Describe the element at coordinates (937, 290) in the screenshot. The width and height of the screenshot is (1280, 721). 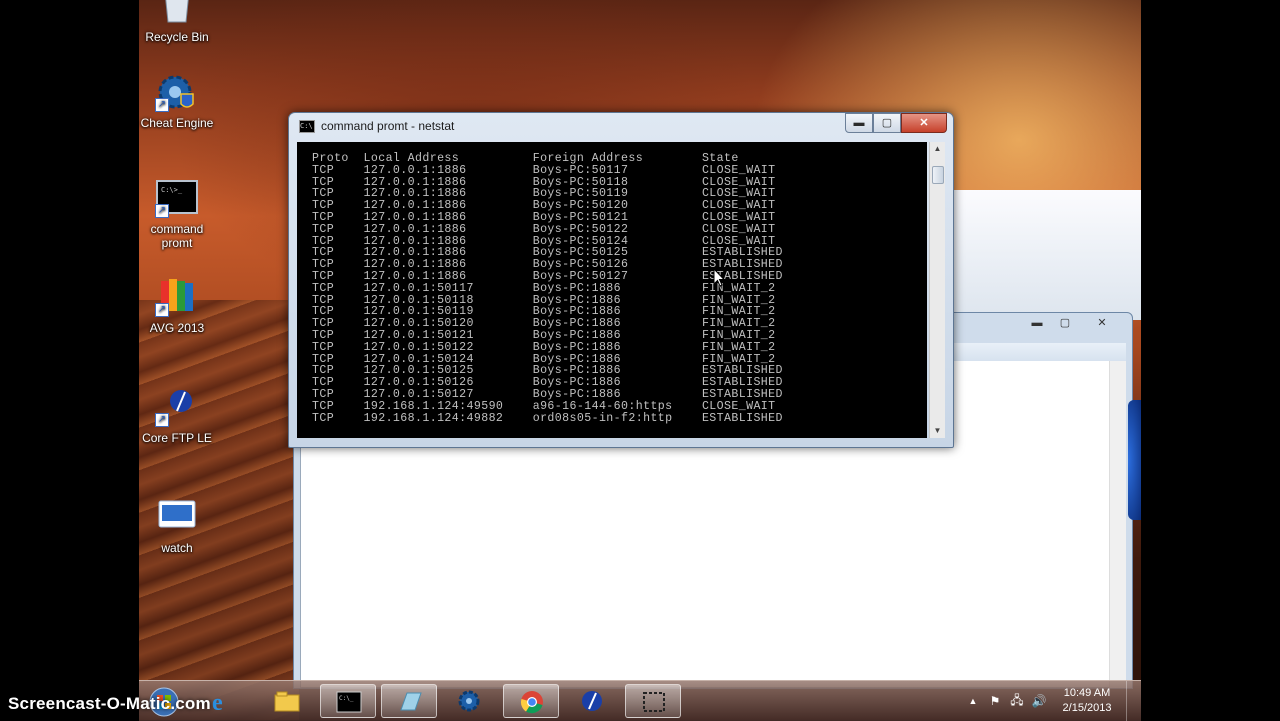
I see `console-scrollbar: ▲ ▼` at that location.